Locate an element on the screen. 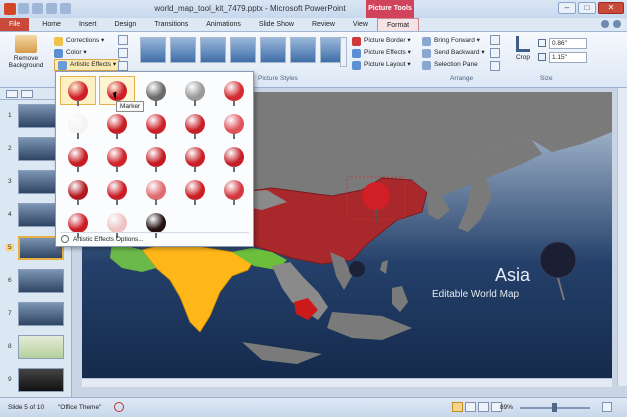  effect-chalk-sketch is located at coordinates (78, 124).